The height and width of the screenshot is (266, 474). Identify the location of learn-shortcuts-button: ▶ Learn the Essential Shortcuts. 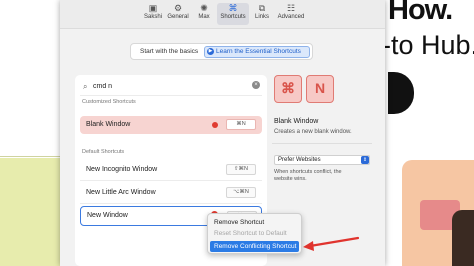
(257, 52).